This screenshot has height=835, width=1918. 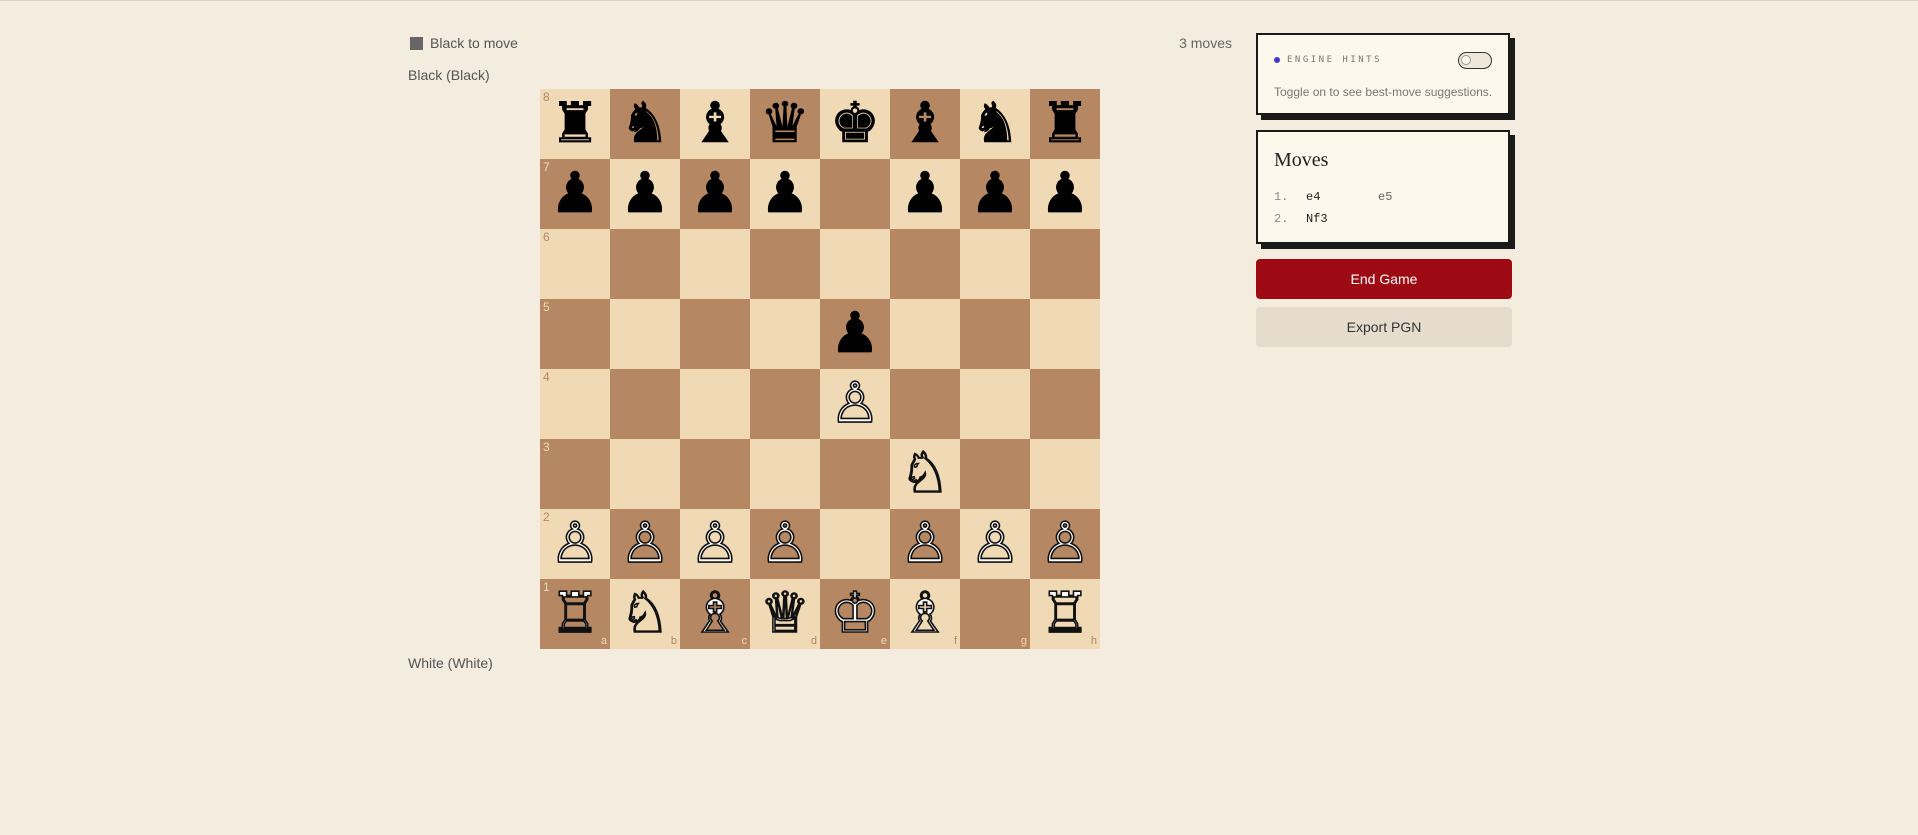 I want to click on square-d7: ♟, so click(x=785, y=194).